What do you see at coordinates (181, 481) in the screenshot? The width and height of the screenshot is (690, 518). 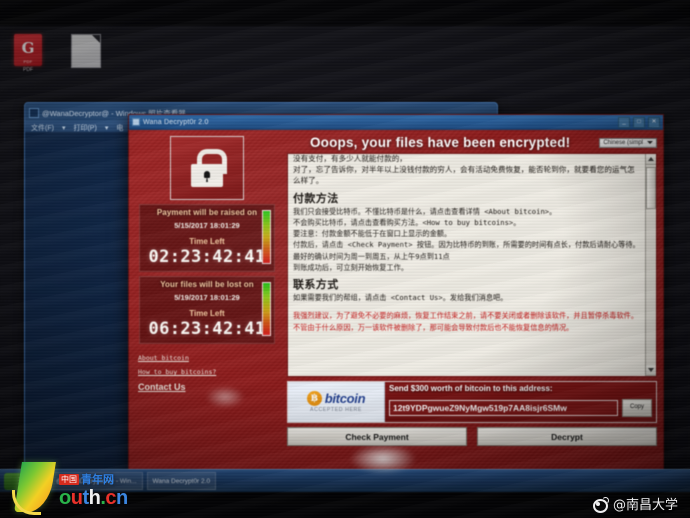 I see `taskbar-item-wana-decryptor: Wana Decrypt0r 2.0` at bounding box center [181, 481].